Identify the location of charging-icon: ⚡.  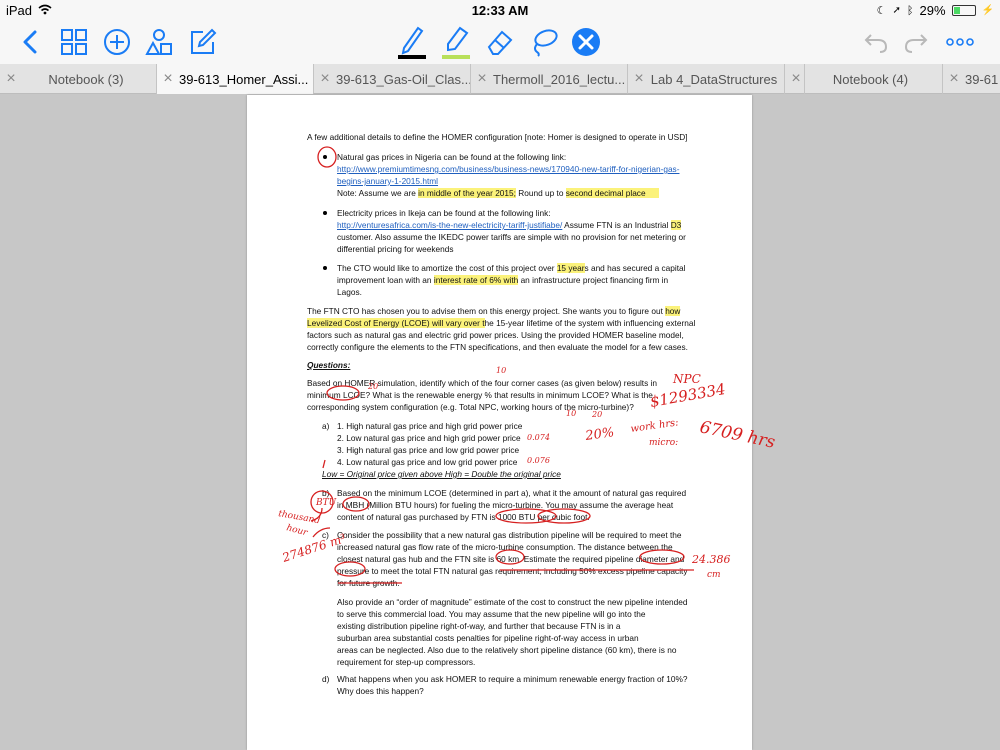
(987, 10).